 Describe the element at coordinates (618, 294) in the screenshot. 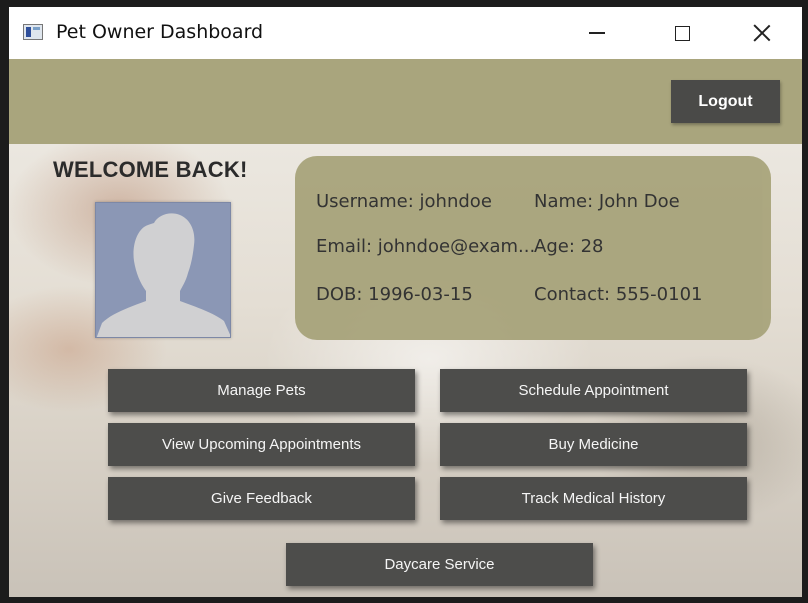

I see `contact-text: Contact: 555-0101` at that location.